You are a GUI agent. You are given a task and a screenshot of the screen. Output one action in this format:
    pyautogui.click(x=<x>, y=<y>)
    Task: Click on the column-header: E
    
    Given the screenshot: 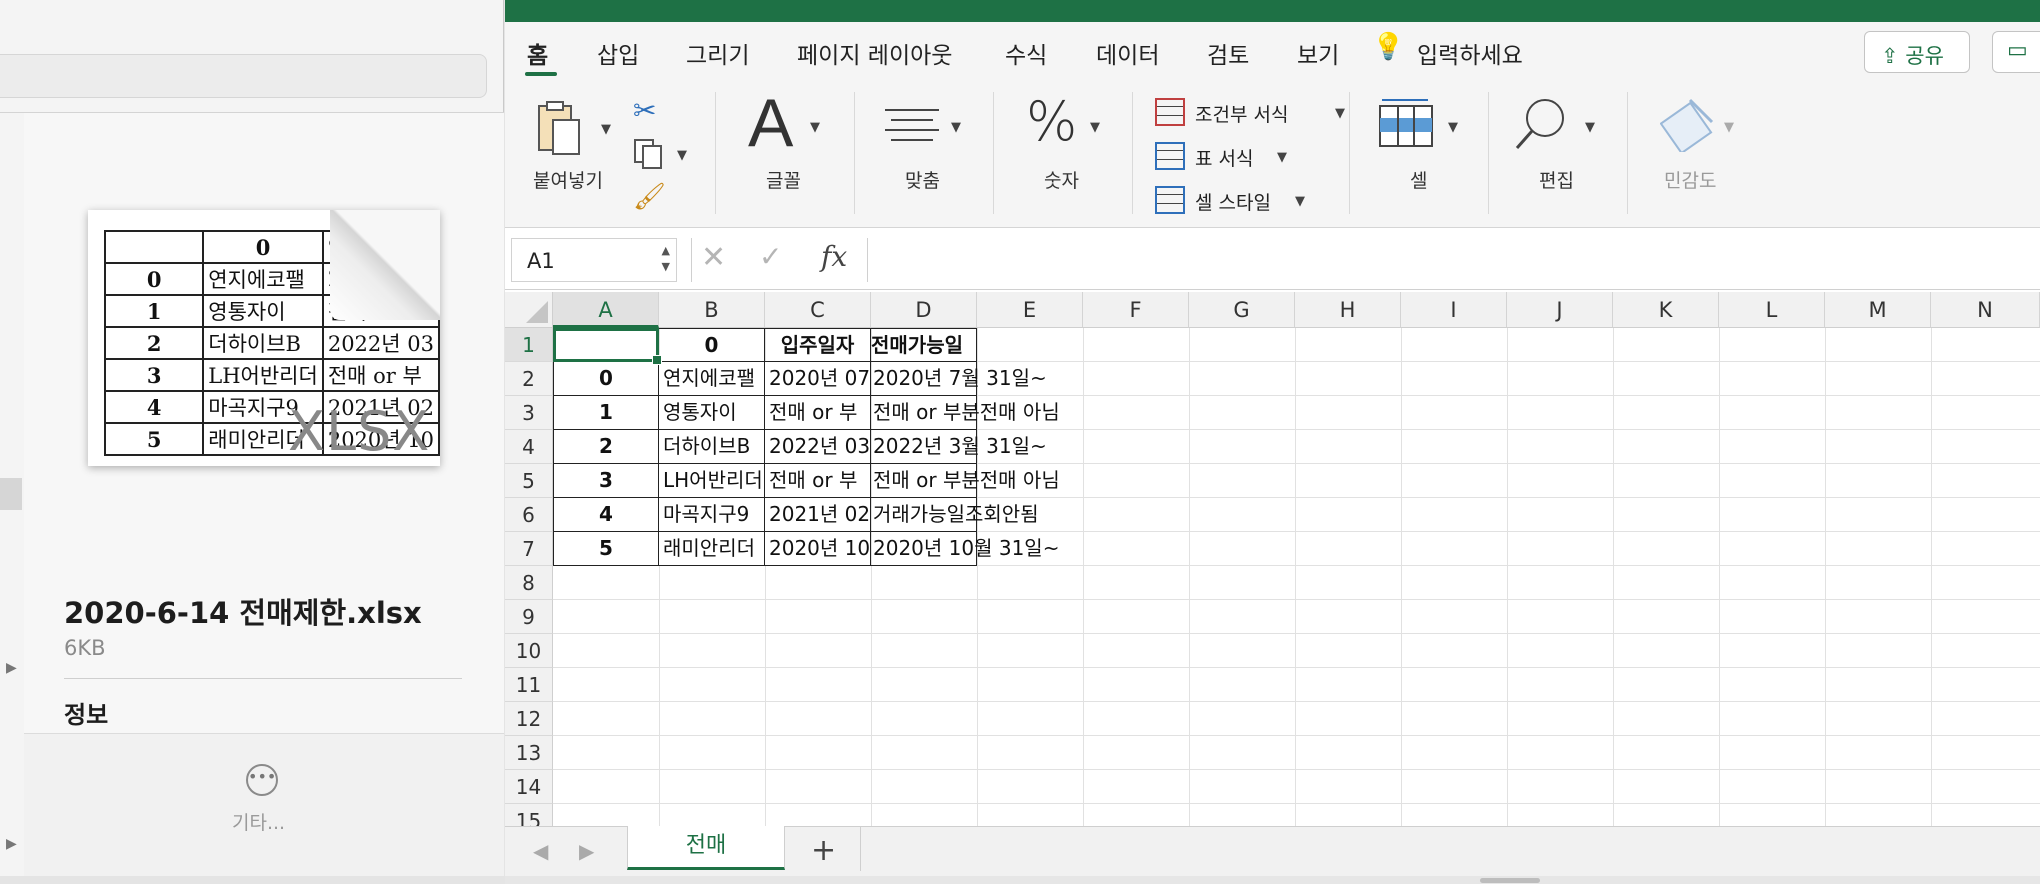 What is the action you would take?
    pyautogui.click(x=1030, y=310)
    